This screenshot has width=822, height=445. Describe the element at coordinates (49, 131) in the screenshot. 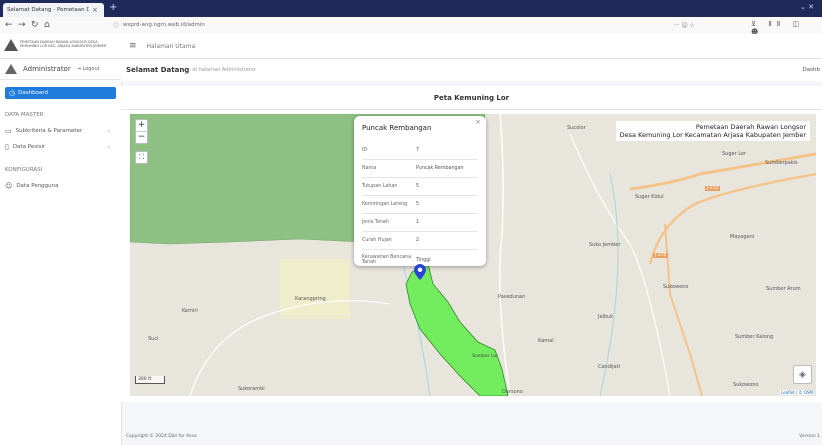

I see `sidebar-item-label: Subkriteria & Parameter` at that location.